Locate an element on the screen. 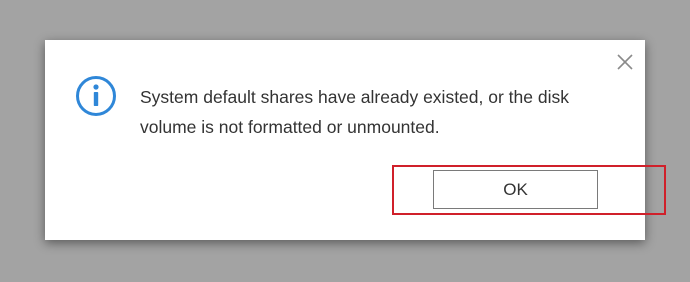  ok-button: OK is located at coordinates (515, 189).